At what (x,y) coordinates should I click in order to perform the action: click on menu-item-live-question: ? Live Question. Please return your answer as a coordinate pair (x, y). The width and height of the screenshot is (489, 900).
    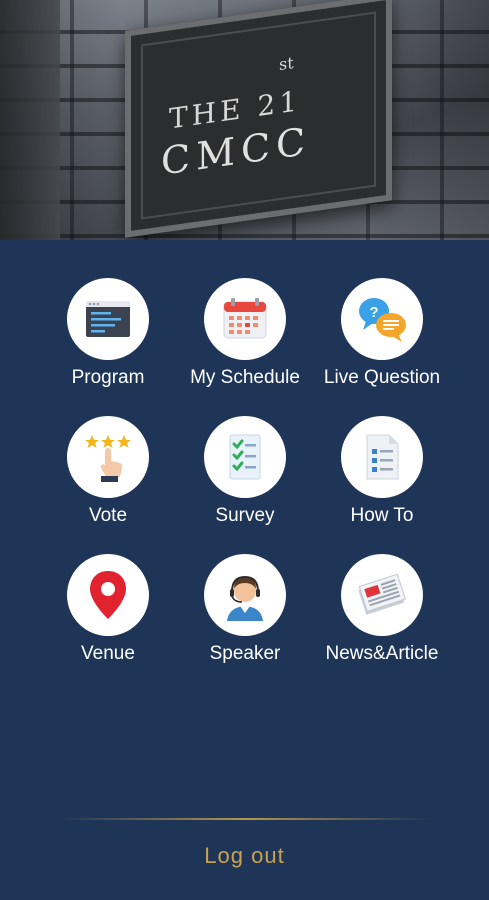
    Looking at the image, I should click on (382, 347).